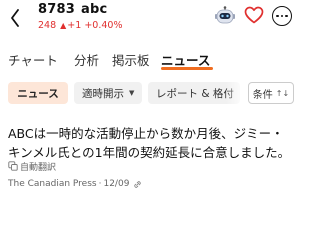 Image resolution: width=320 pixels, height=240 pixels. What do you see at coordinates (132, 93) in the screenshot?
I see `caret-down-icon: ▼` at bounding box center [132, 93].